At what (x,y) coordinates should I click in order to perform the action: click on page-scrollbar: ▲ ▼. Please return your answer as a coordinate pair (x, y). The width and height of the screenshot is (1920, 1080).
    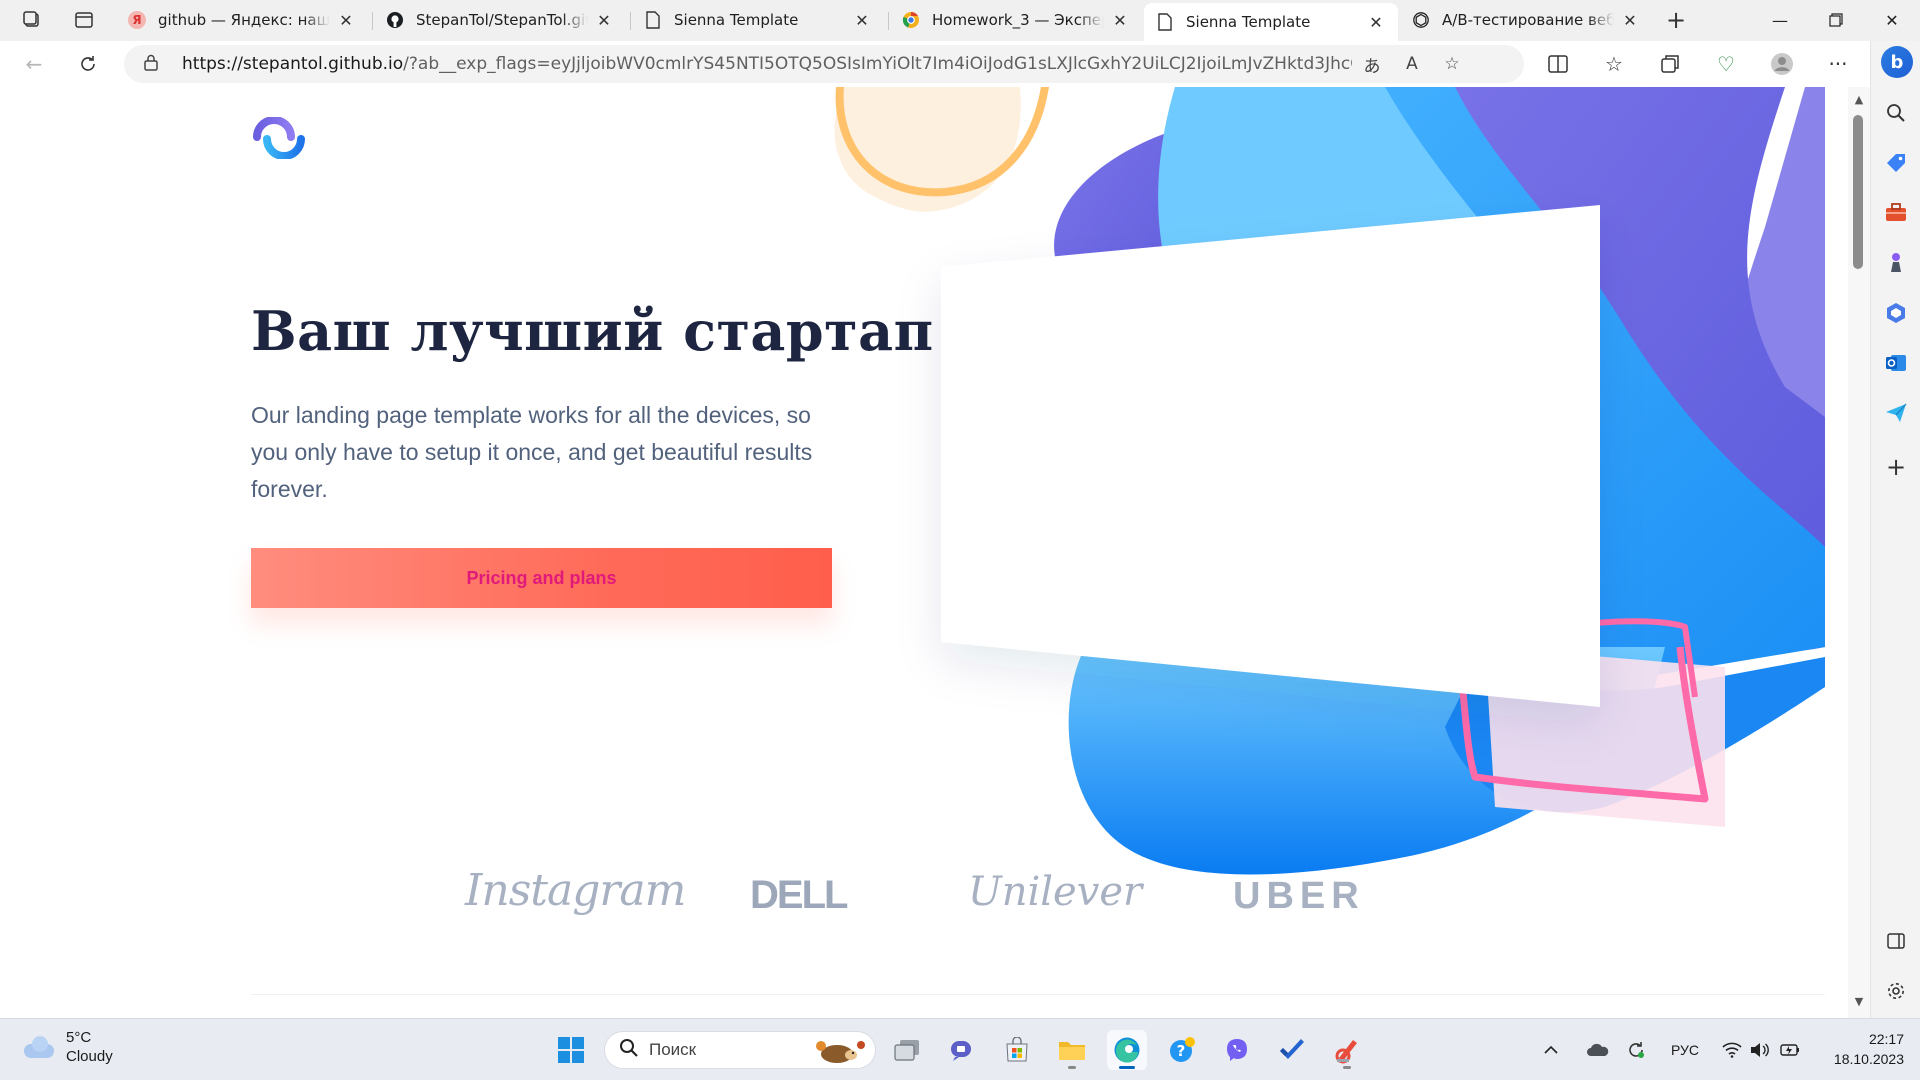
    Looking at the image, I should click on (1859, 552).